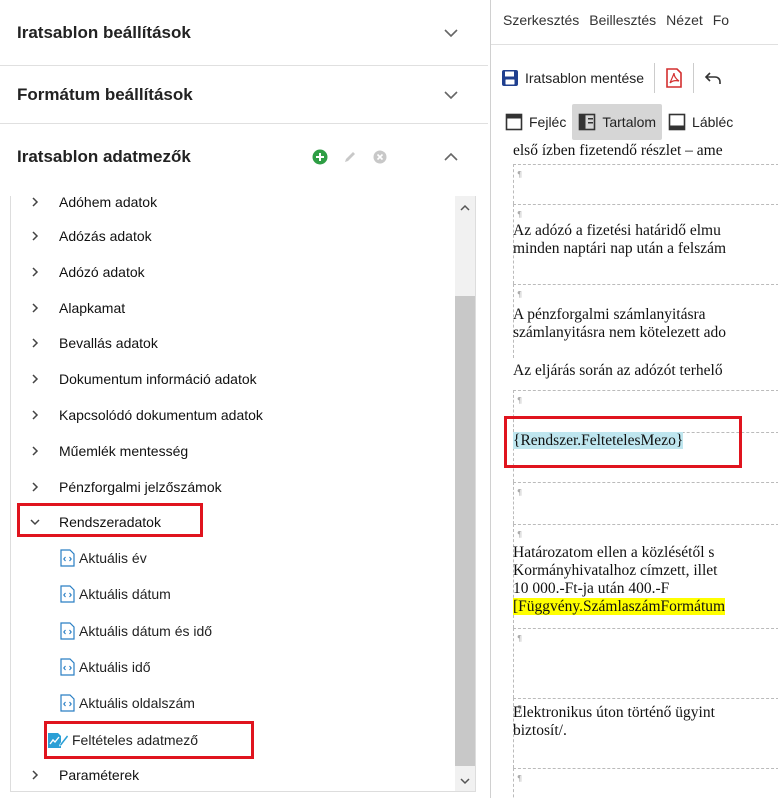 The width and height of the screenshot is (778, 798). I want to click on header-layout-icon, so click(514, 122).